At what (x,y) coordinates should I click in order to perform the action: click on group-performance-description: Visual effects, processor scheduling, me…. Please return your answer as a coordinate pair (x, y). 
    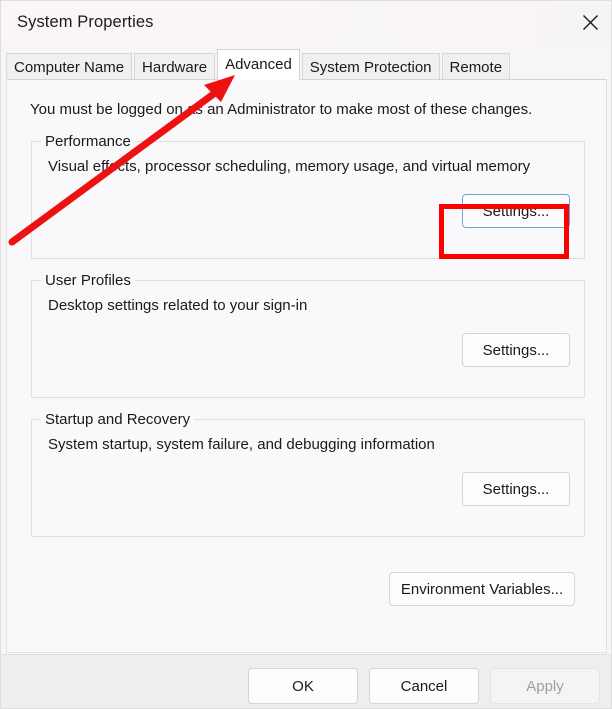
    Looking at the image, I should click on (289, 166).